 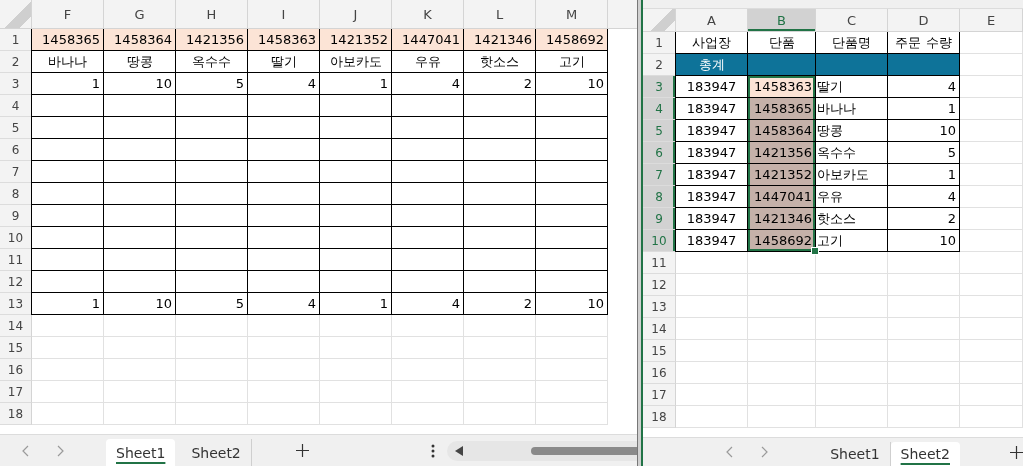 I want to click on table-cell: 1447041, so click(x=782, y=197).